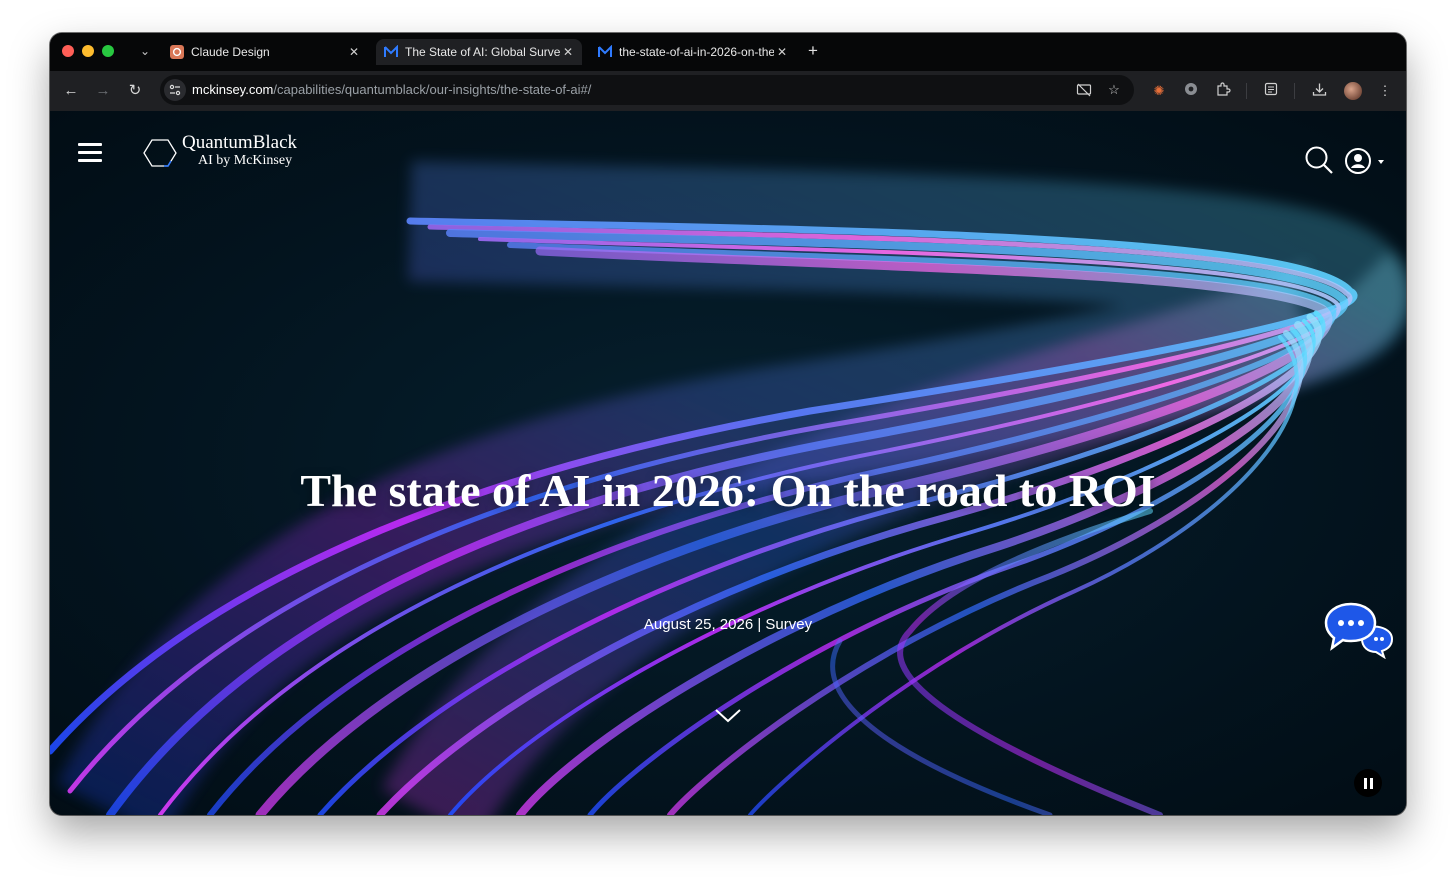 The height and width of the screenshot is (881, 1456). What do you see at coordinates (230, 52) in the screenshot?
I see `tab-label: Claude Design` at bounding box center [230, 52].